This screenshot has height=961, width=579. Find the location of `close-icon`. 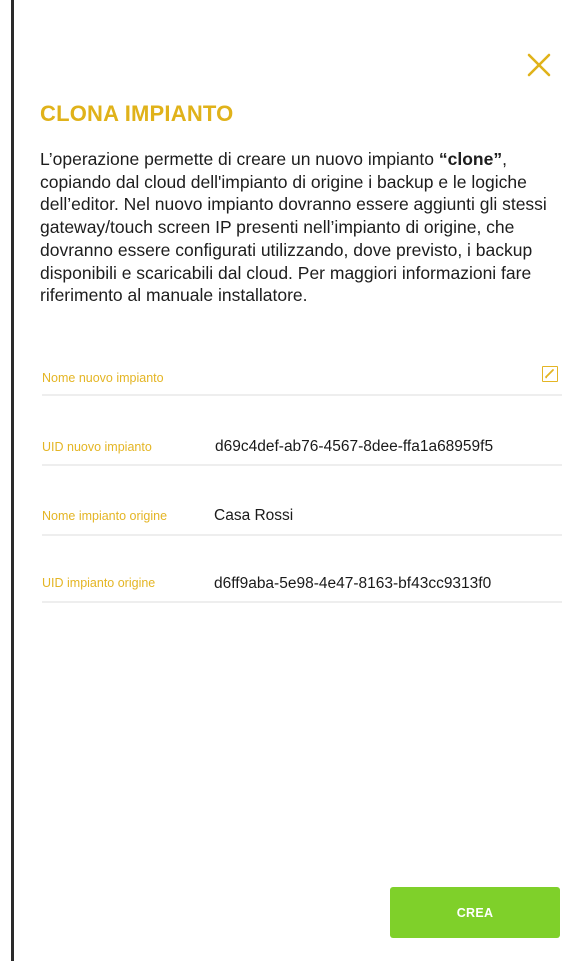

close-icon is located at coordinates (539, 65).